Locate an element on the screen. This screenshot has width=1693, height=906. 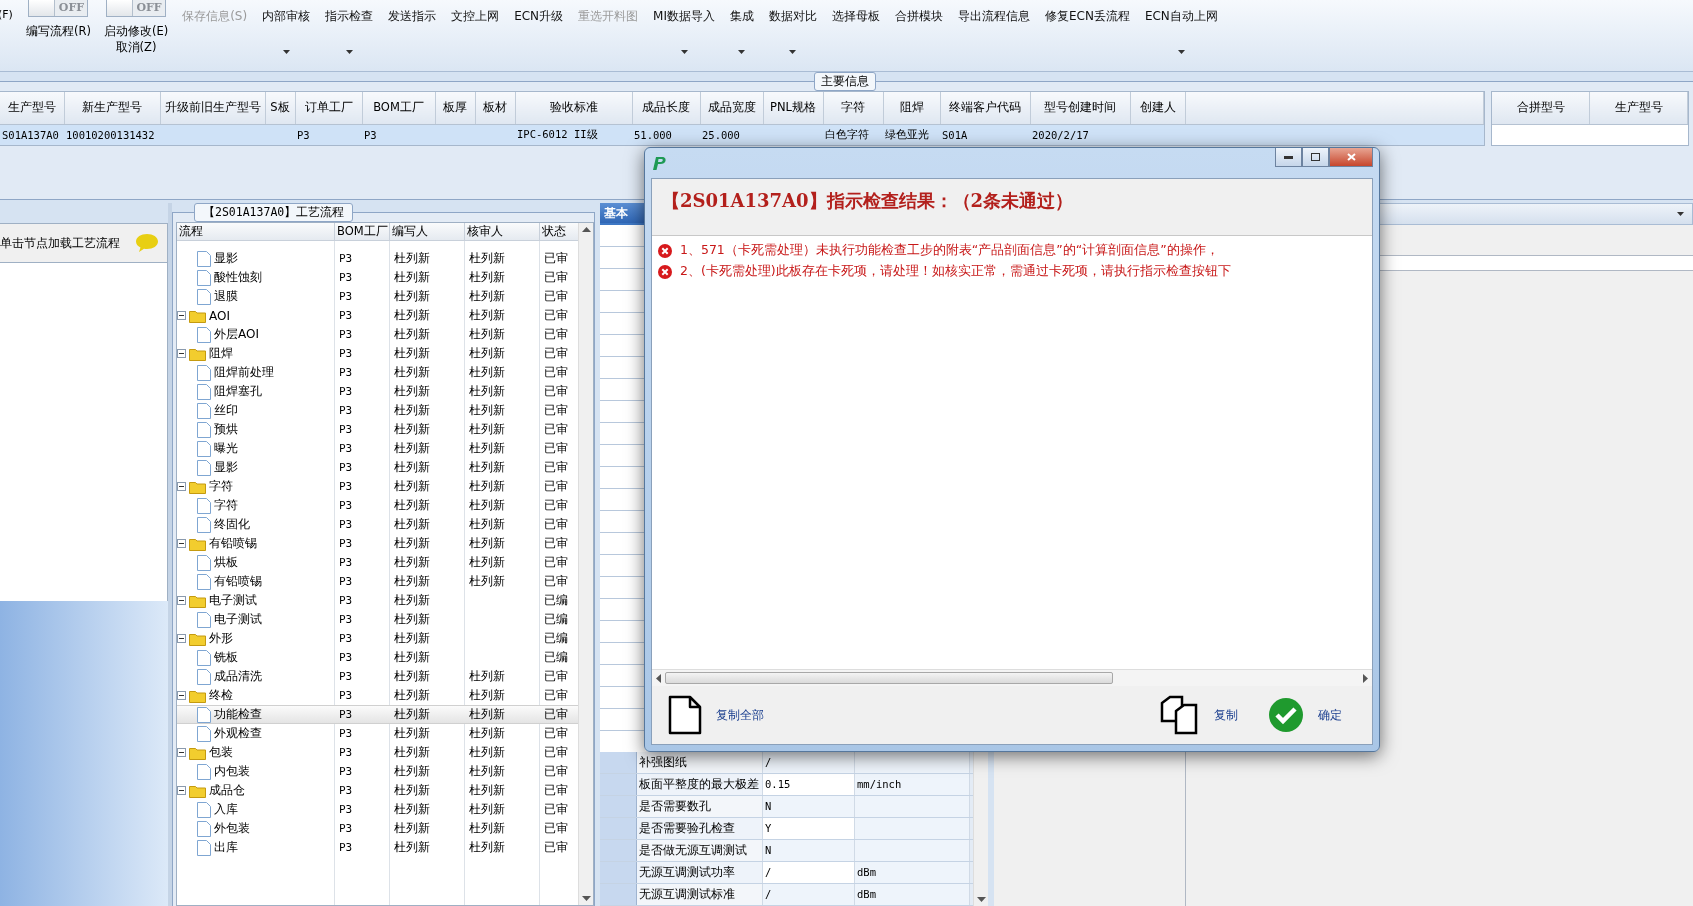
dialog-button: 确定 is located at coordinates (1305, 715).